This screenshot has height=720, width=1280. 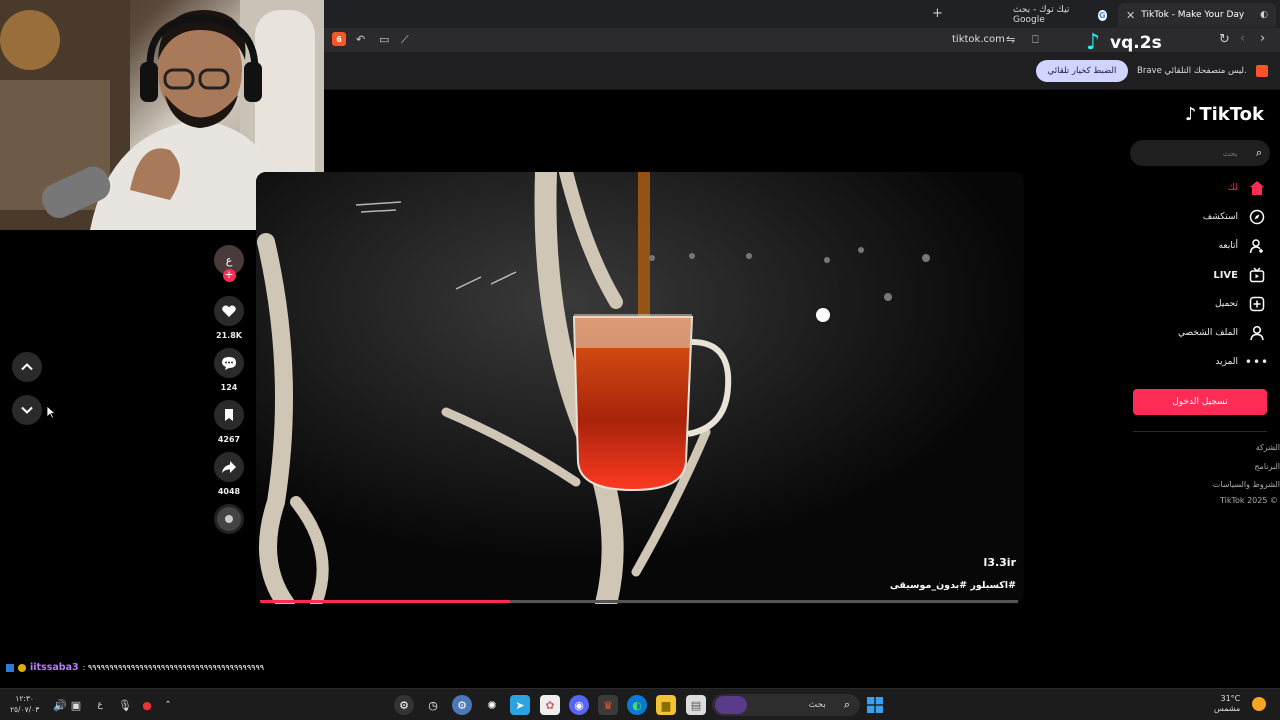 What do you see at coordinates (696, 705) in the screenshot?
I see `taskview-icon: ▤` at bounding box center [696, 705].